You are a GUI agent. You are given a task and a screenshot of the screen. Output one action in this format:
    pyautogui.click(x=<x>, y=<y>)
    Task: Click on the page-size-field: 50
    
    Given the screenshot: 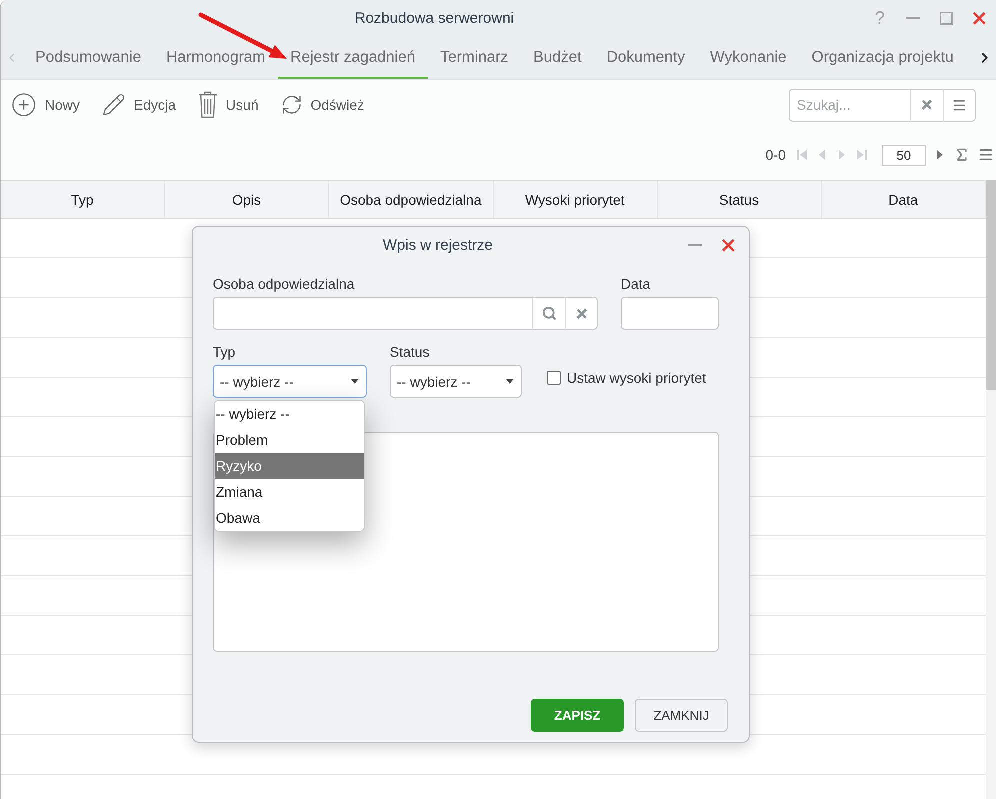 What is the action you would take?
    pyautogui.click(x=904, y=155)
    